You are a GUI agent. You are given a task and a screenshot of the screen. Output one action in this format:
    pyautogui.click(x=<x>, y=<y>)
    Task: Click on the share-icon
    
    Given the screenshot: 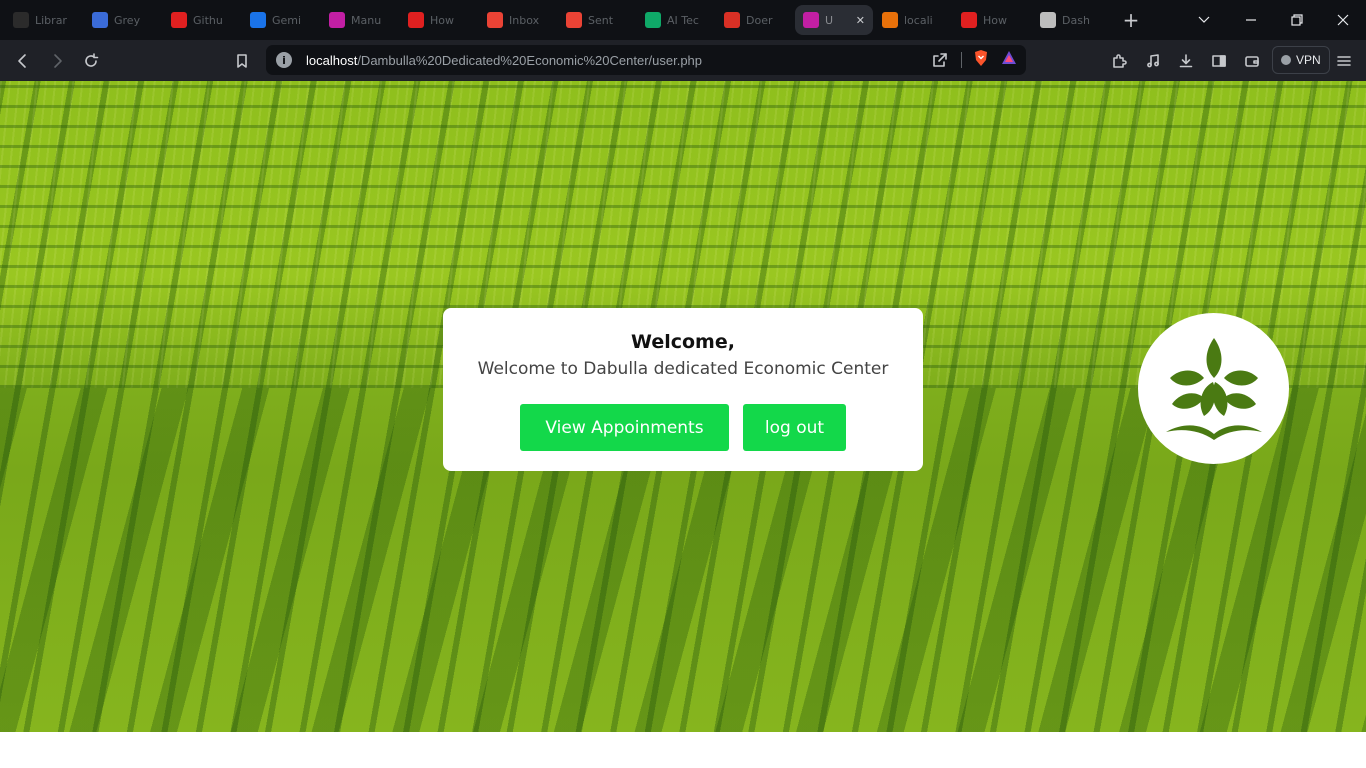 What is the action you would take?
    pyautogui.click(x=940, y=60)
    